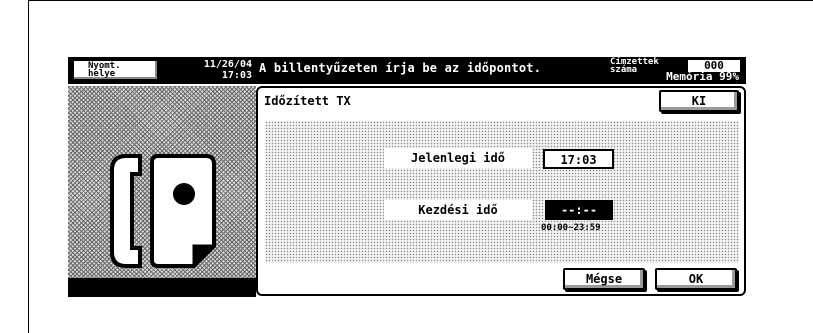  I want to click on time-text: 17:03, so click(236, 75).